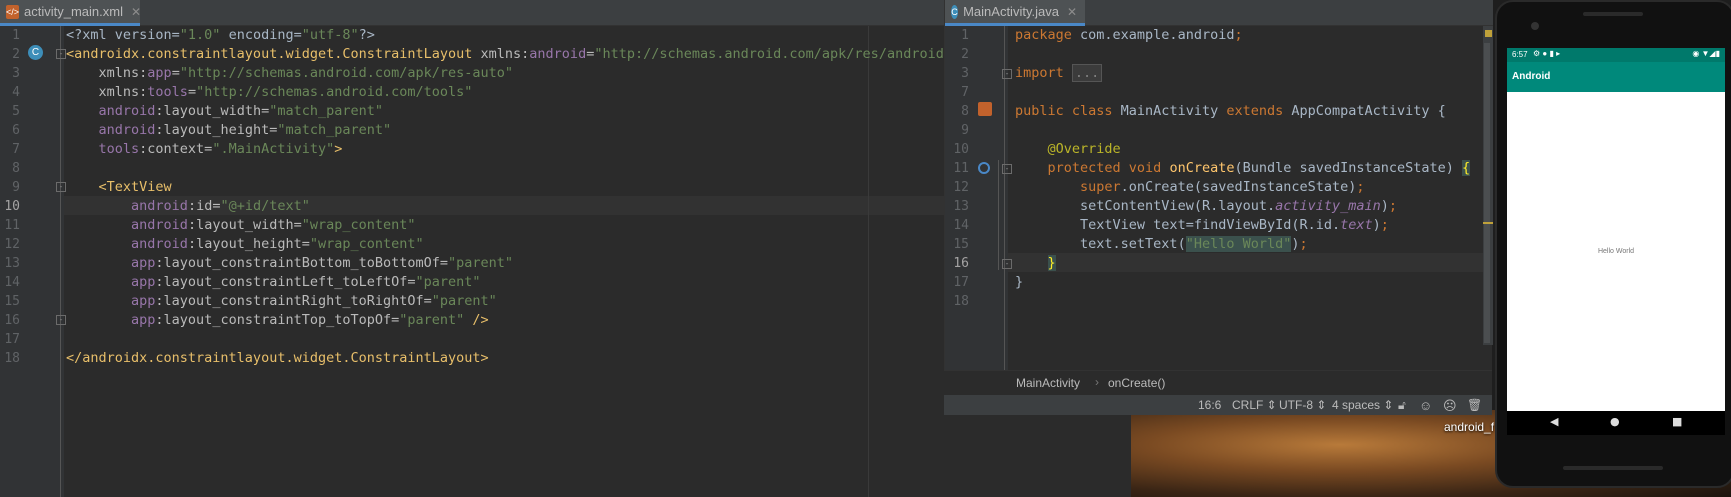 This screenshot has width=1731, height=497. What do you see at coordinates (1616, 77) in the screenshot?
I see `app-bar-title: Android` at bounding box center [1616, 77].